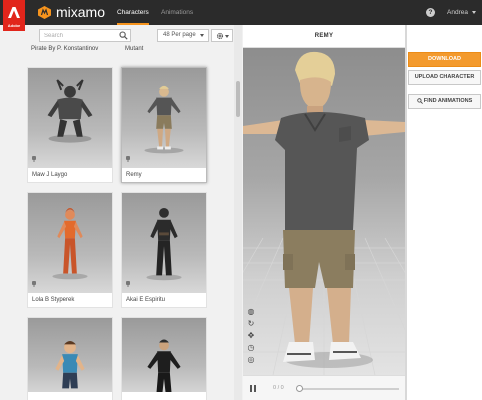 The image size is (482, 400). What do you see at coordinates (70, 300) in the screenshot?
I see `character-name: Lola B Styperek` at bounding box center [70, 300].